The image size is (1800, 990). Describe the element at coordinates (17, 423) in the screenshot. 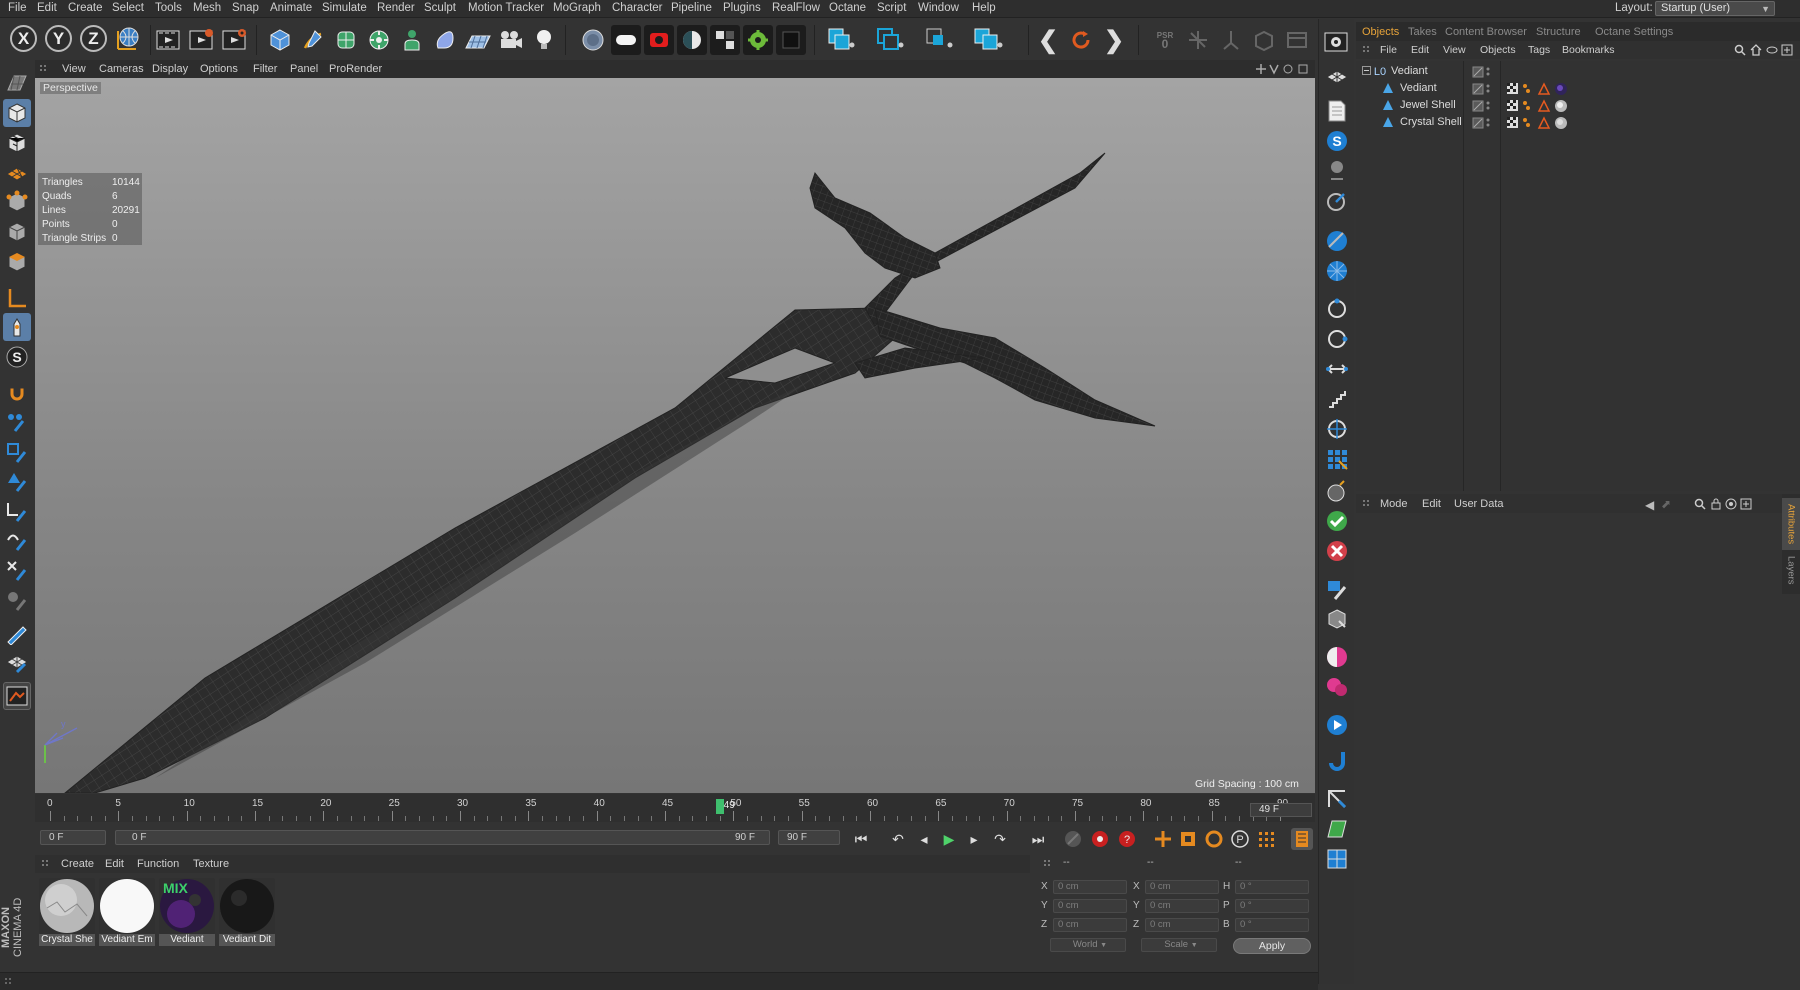

I see `brush-points-icon` at that location.